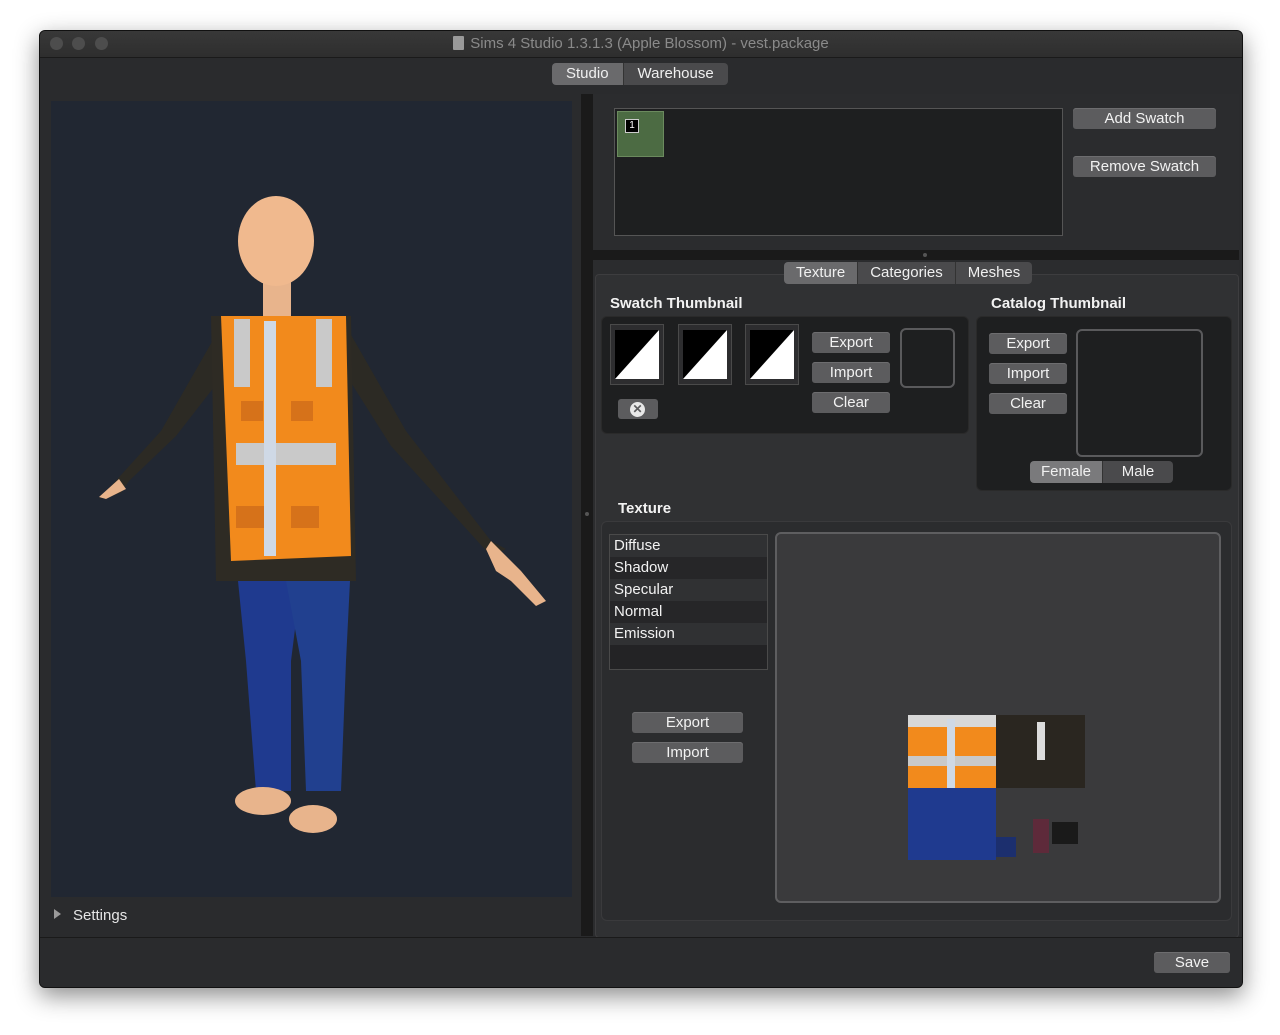  Describe the element at coordinates (1144, 118) in the screenshot. I see `add-swatch-button: Add Swatch` at that location.